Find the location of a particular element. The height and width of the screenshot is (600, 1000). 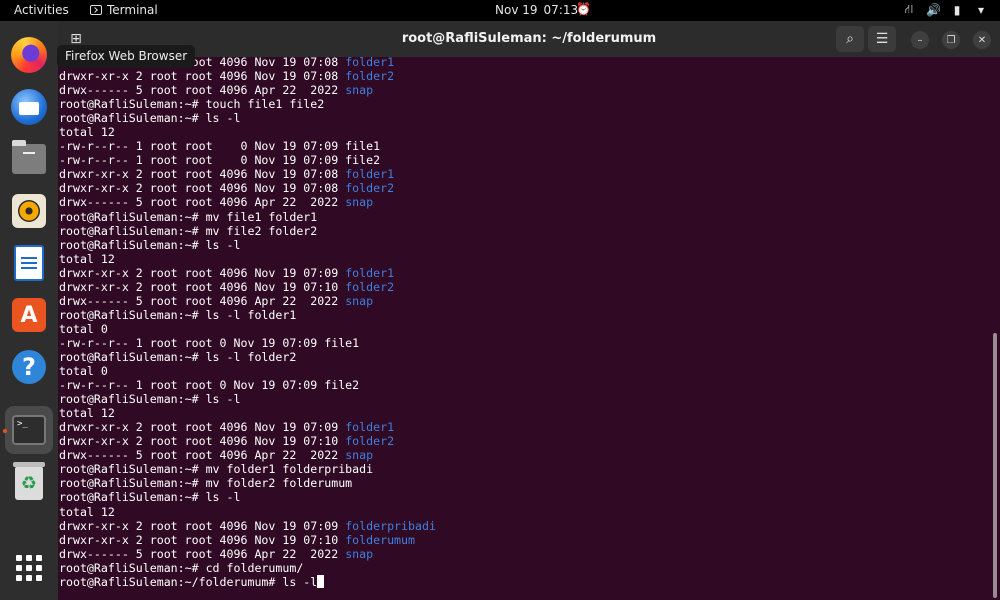

show-applications-button is located at coordinates (29, 568).